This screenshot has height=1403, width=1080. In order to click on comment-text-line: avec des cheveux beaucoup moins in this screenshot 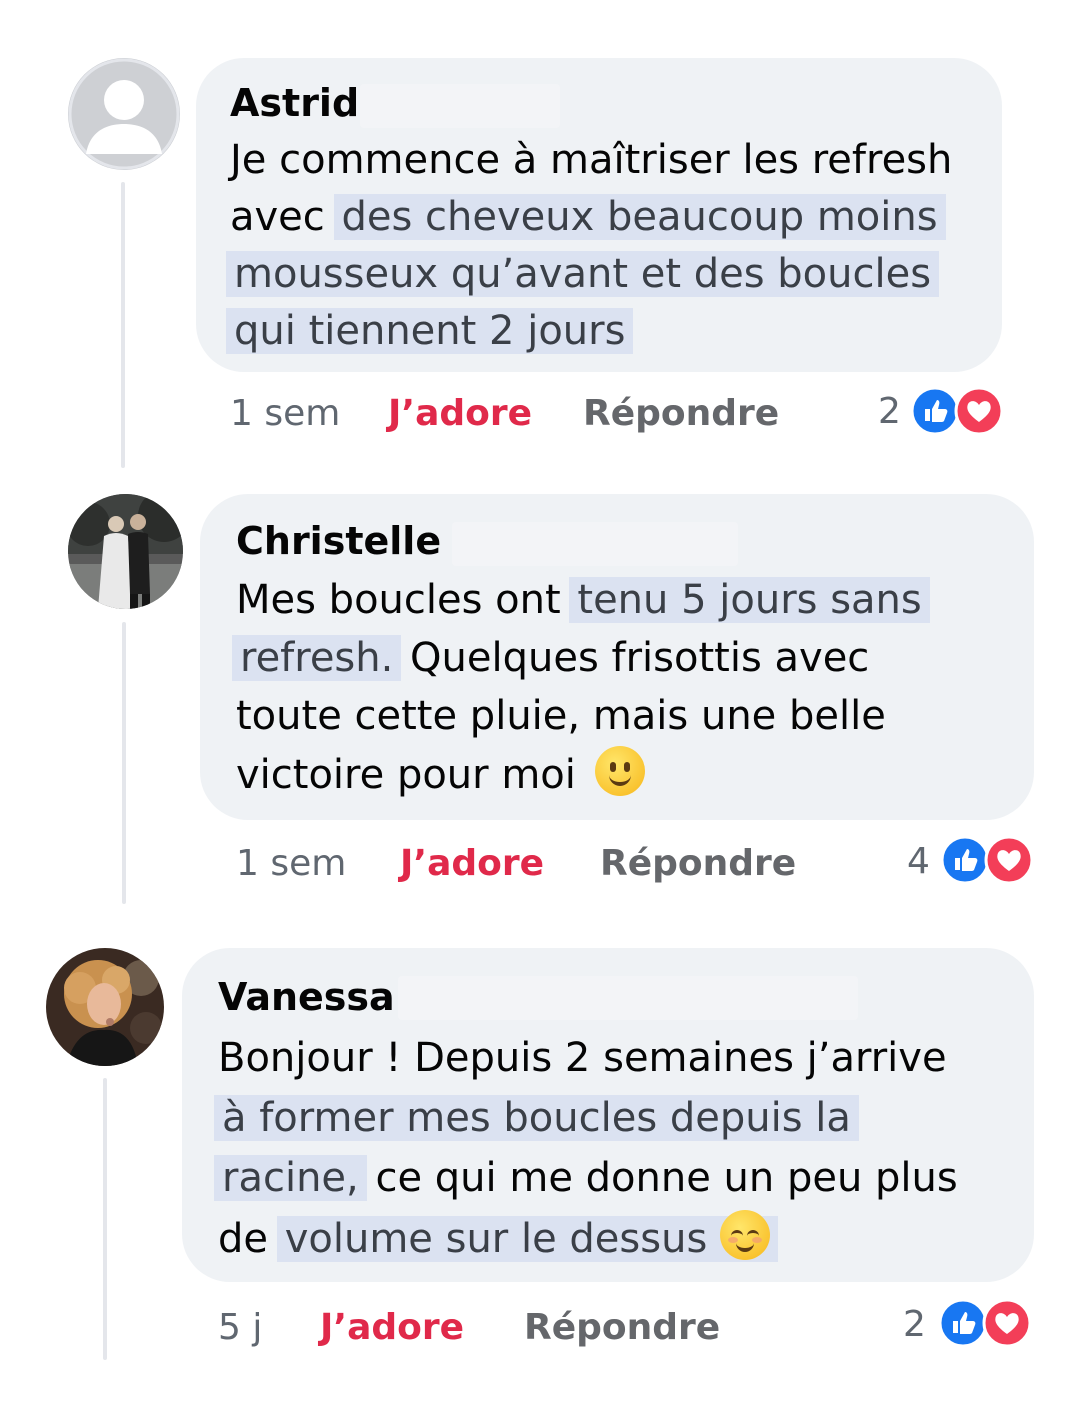, I will do `click(588, 217)`.